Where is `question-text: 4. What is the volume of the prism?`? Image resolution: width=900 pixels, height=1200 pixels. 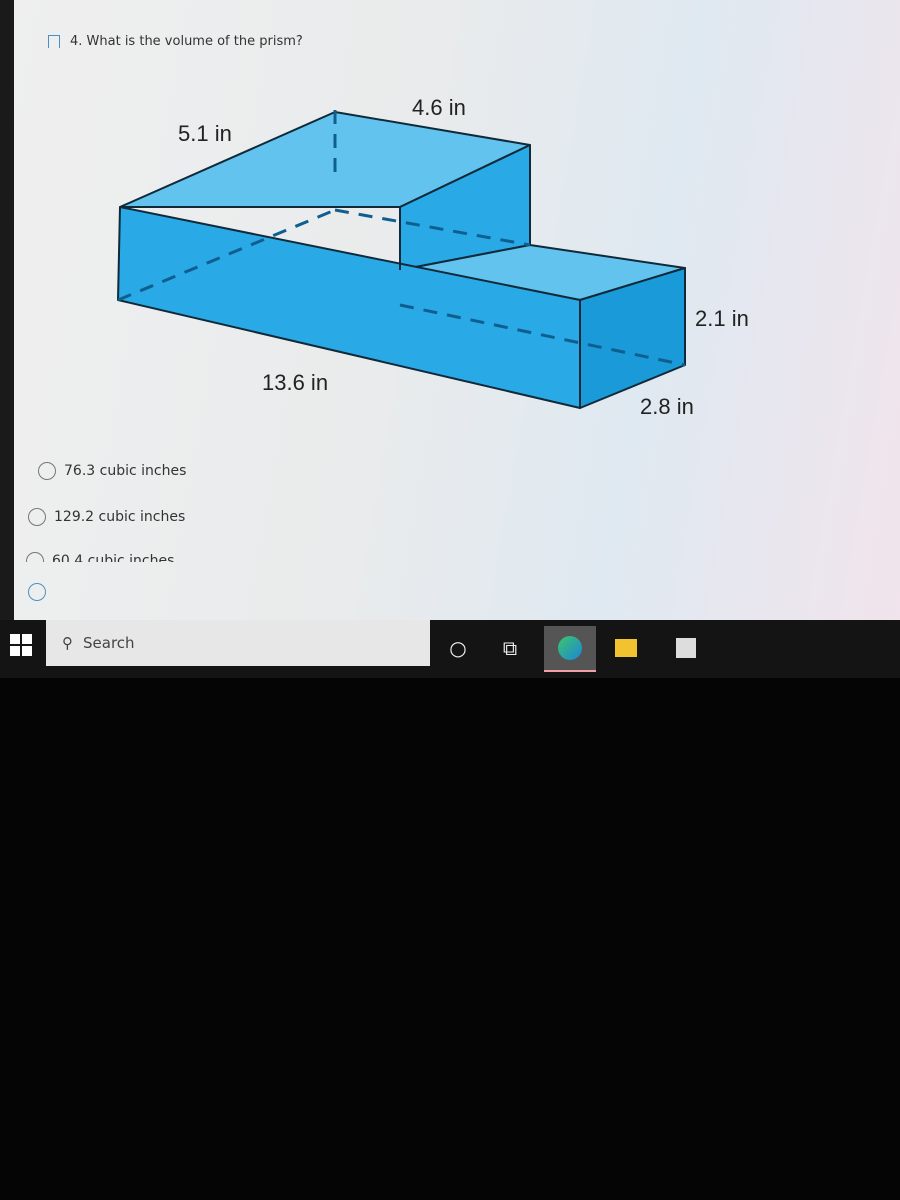 question-text: 4. What is the volume of the prism? is located at coordinates (186, 41).